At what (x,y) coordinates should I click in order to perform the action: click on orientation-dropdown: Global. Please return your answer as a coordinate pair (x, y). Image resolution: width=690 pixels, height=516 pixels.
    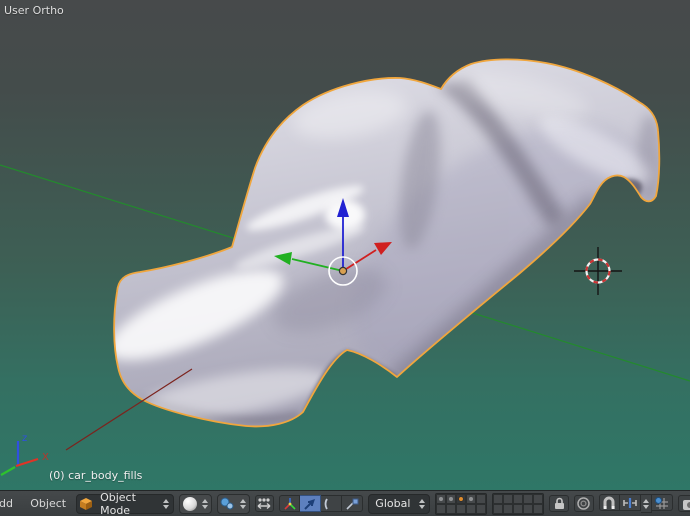
    Looking at the image, I should click on (399, 503).